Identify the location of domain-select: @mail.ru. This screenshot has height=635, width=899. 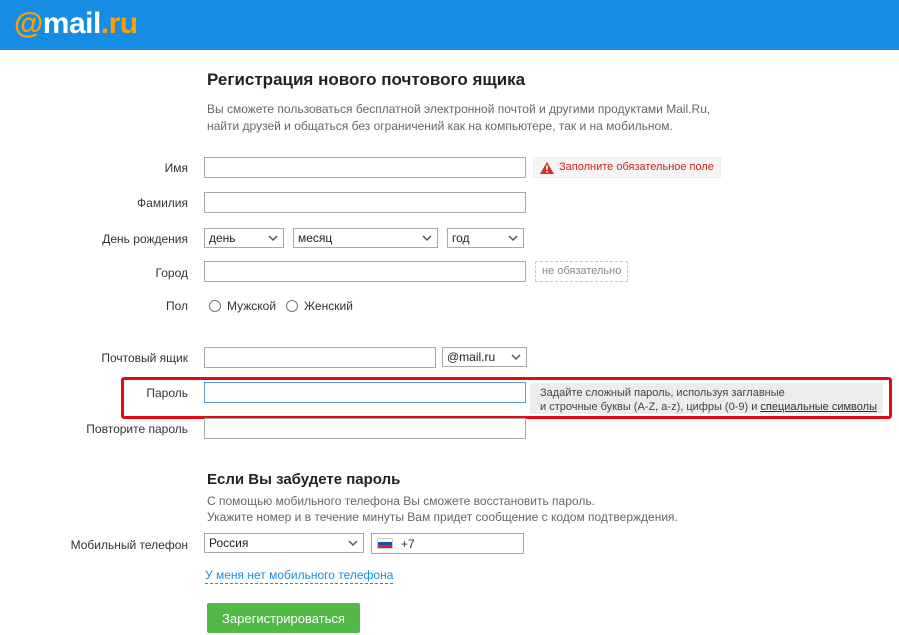
(484, 357).